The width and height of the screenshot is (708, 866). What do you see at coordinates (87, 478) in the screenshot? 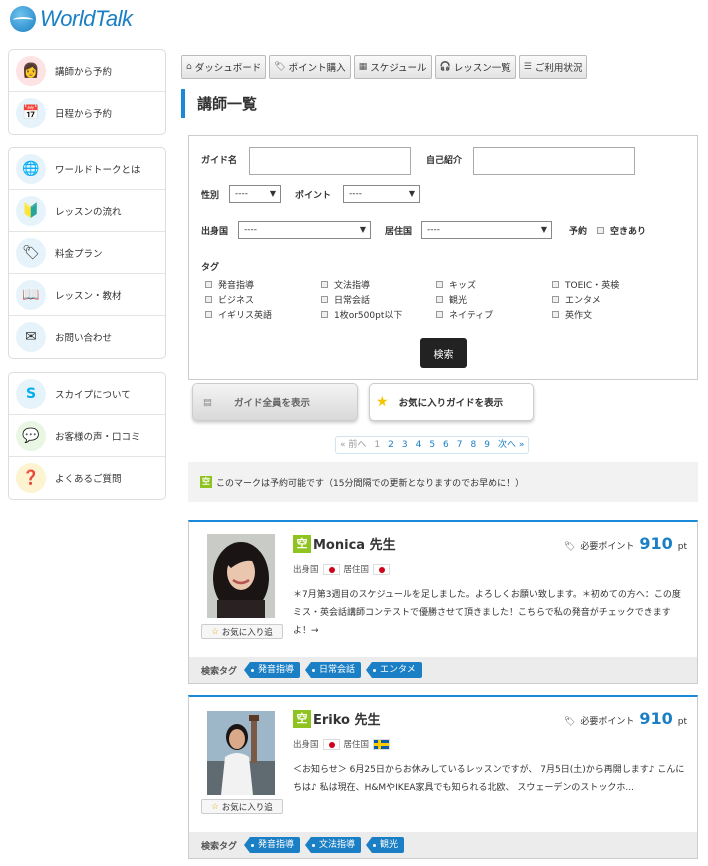
I see `sidebar-item-faq: ❓ よくあるご質問` at bounding box center [87, 478].